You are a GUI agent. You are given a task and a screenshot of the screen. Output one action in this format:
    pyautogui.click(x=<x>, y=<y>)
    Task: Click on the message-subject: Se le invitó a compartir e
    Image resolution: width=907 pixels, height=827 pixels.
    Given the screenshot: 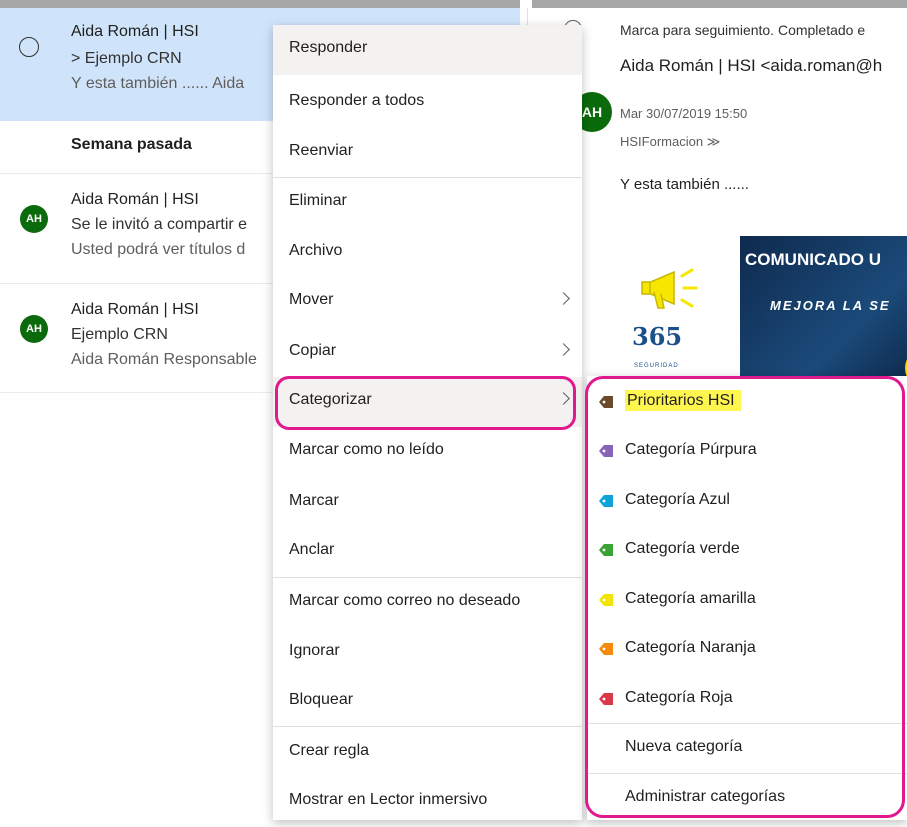 What is the action you would take?
    pyautogui.click(x=159, y=224)
    